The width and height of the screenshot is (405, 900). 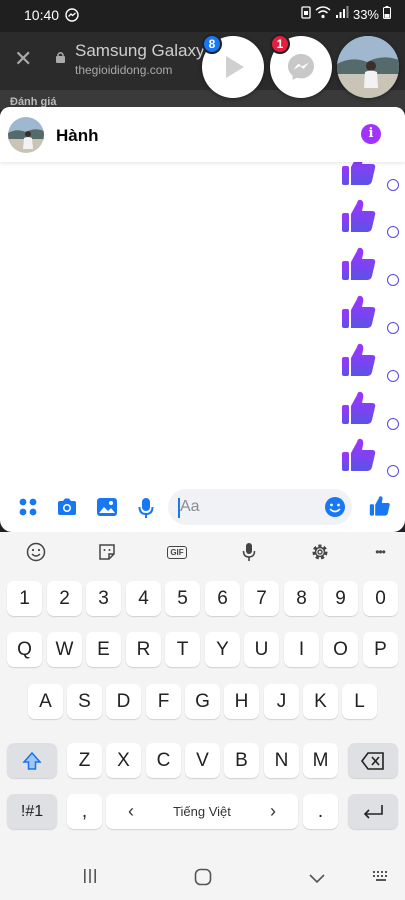 I want to click on key-6: 6, so click(x=222, y=598).